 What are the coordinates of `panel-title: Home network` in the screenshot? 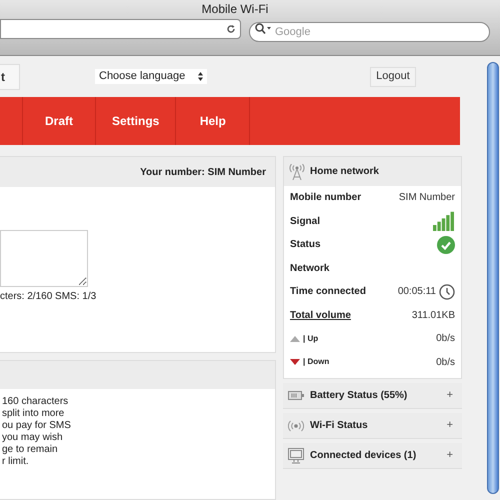 It's located at (344, 172).